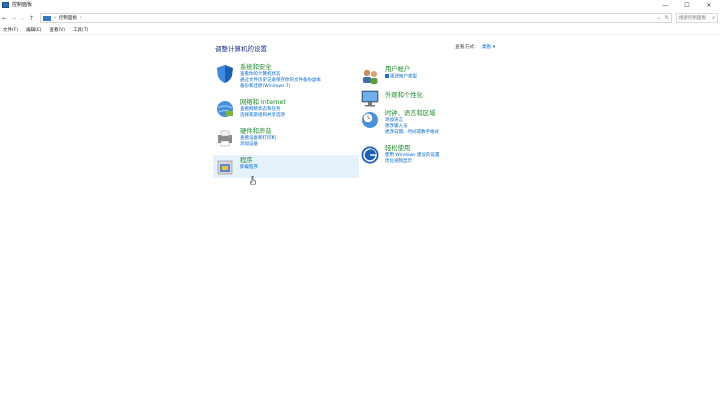  What do you see at coordinates (692, 18) in the screenshot?
I see `search-placeholder: 搜索控制面板` at bounding box center [692, 18].